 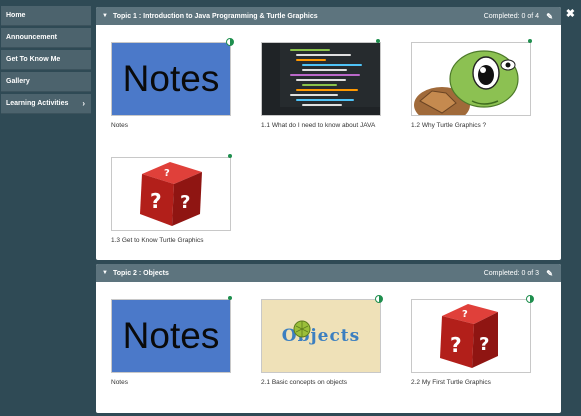 I want to click on cartoon-turtle-image, so click(x=471, y=79).